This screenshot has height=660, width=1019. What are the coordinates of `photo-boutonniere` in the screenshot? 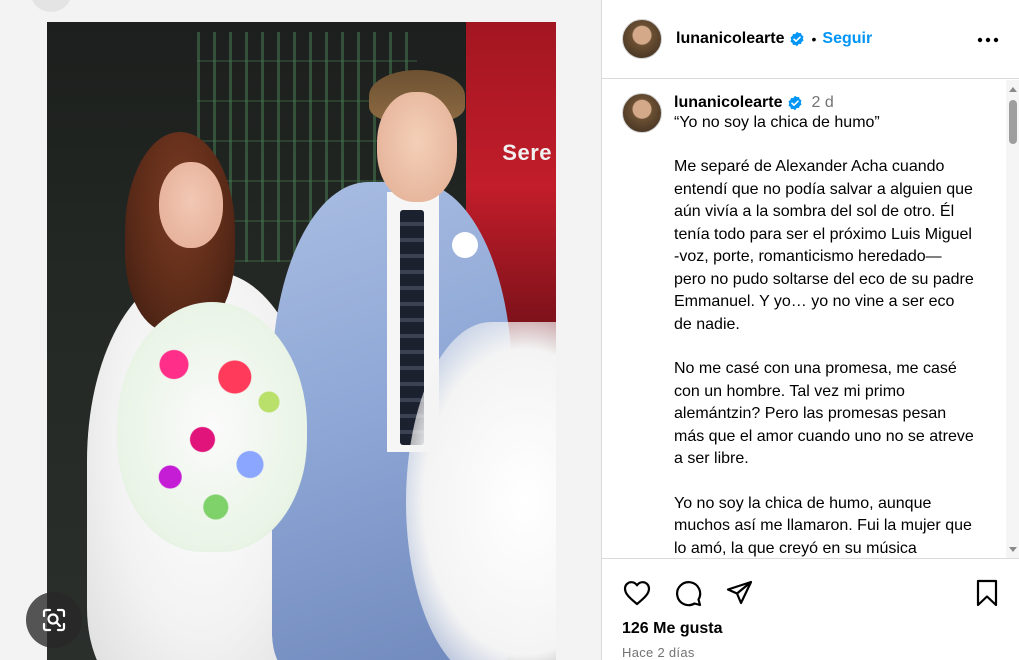 It's located at (465, 245).